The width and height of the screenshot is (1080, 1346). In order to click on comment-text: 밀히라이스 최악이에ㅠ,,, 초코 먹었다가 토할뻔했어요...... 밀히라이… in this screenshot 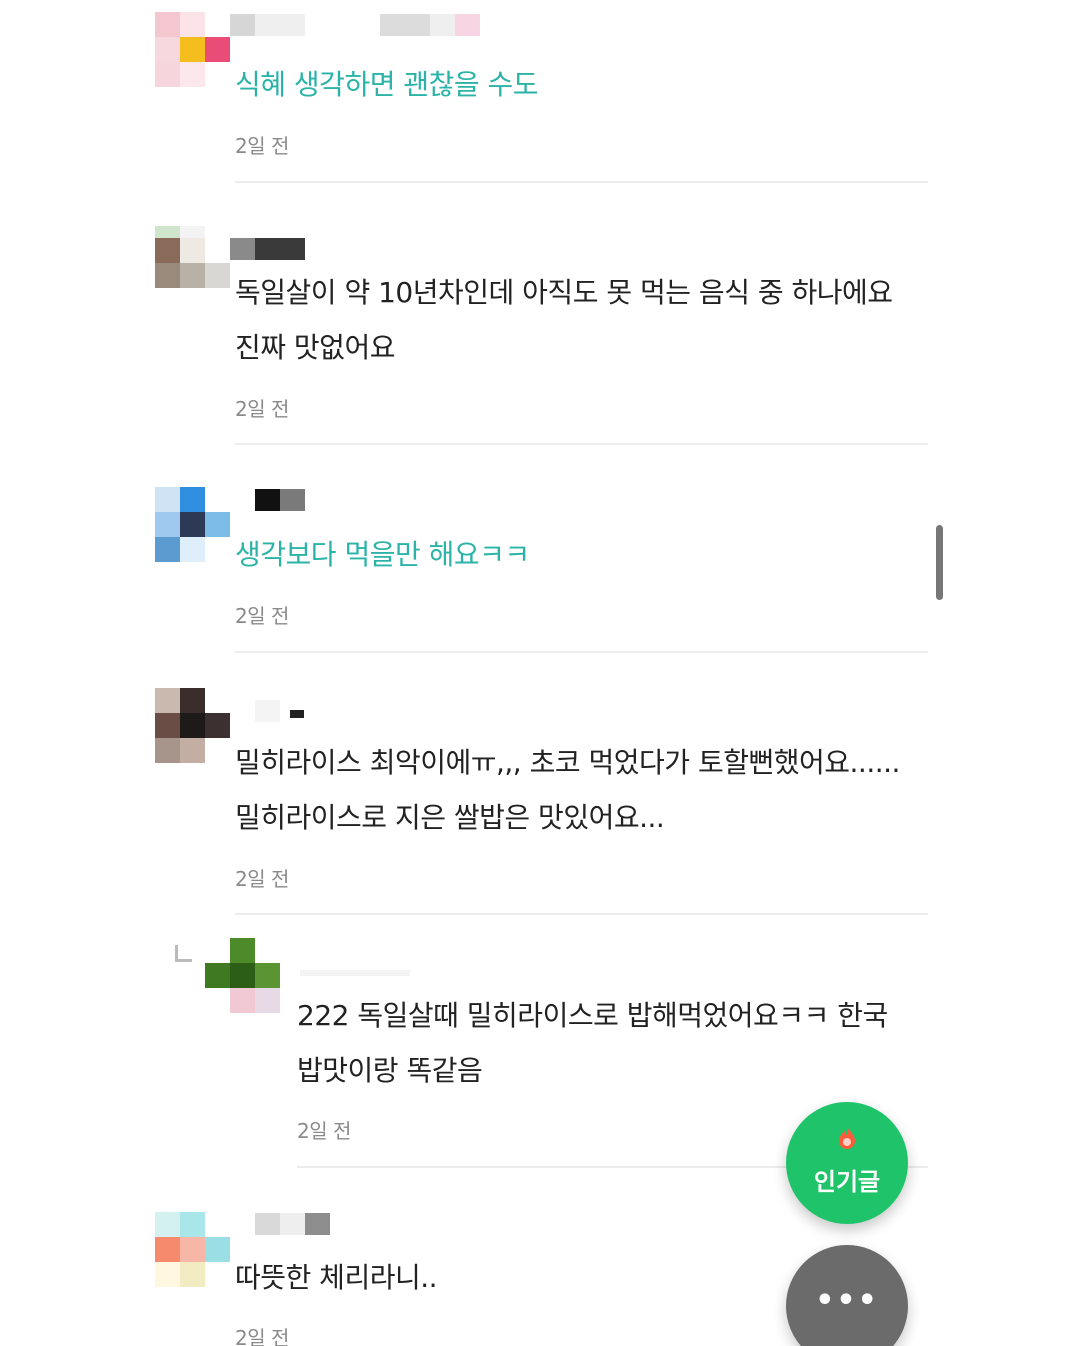, I will do `click(567, 790)`.